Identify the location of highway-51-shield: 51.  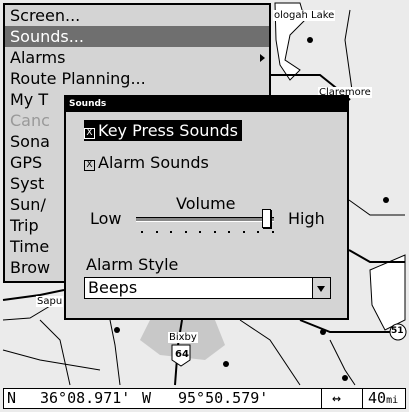
(397, 331).